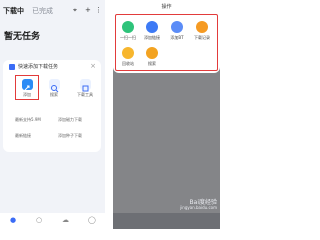 Image resolution: width=320 pixels, height=240 pixels. Describe the element at coordinates (152, 37) in the screenshot. I see `add-link-label: 添加链接` at that location.